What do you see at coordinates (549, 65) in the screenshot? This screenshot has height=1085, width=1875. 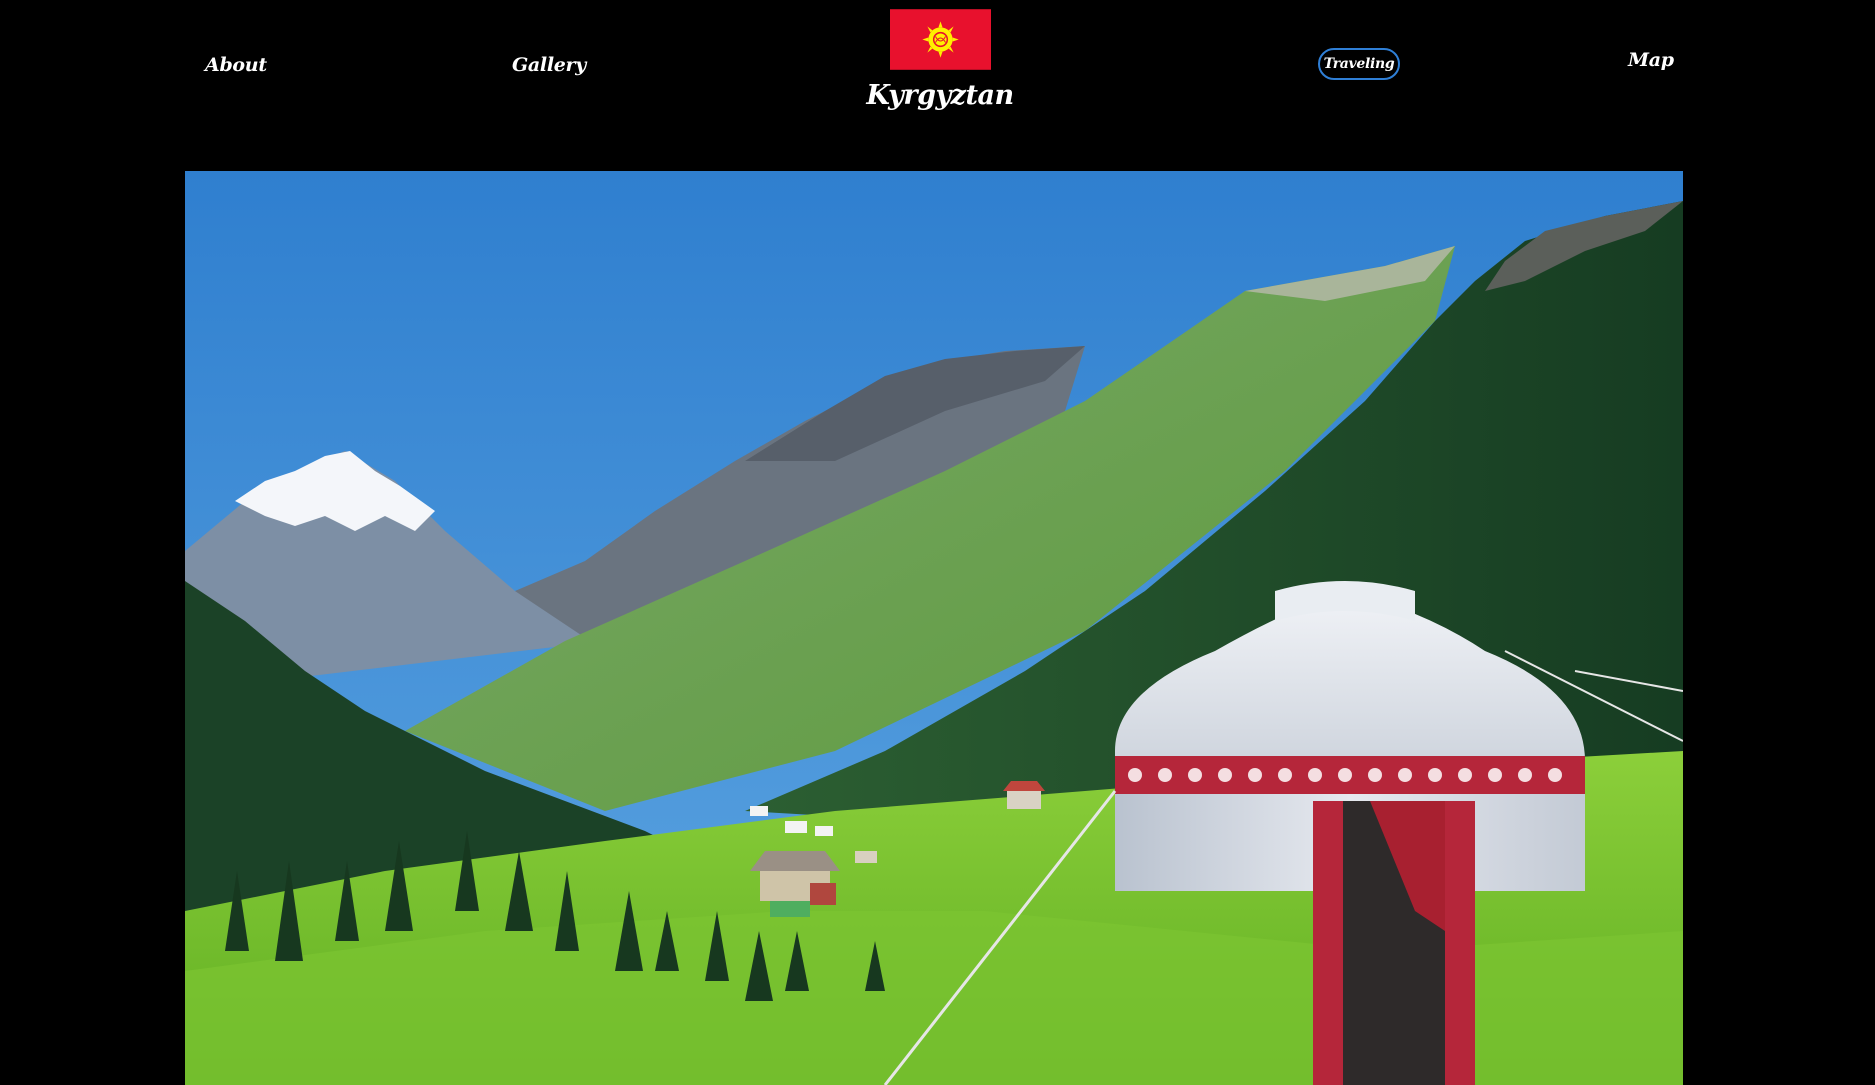 I see `nav-gallery-link: Gallery` at bounding box center [549, 65].